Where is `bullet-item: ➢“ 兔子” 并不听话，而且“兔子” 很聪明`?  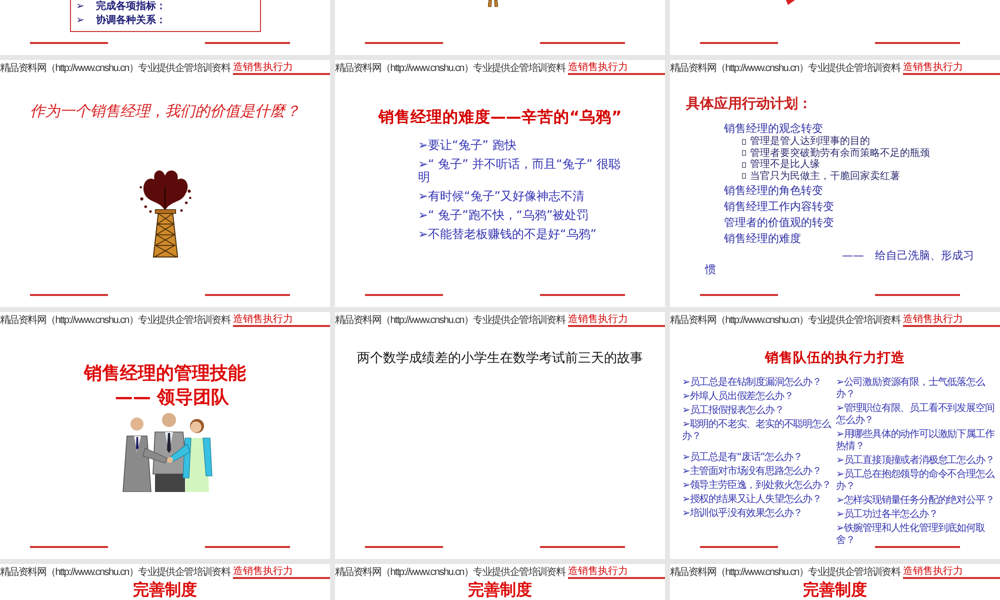
bullet-item: ➢“ 兔子” 并不听话，而且“兔子” 很聪明 is located at coordinates (520, 171).